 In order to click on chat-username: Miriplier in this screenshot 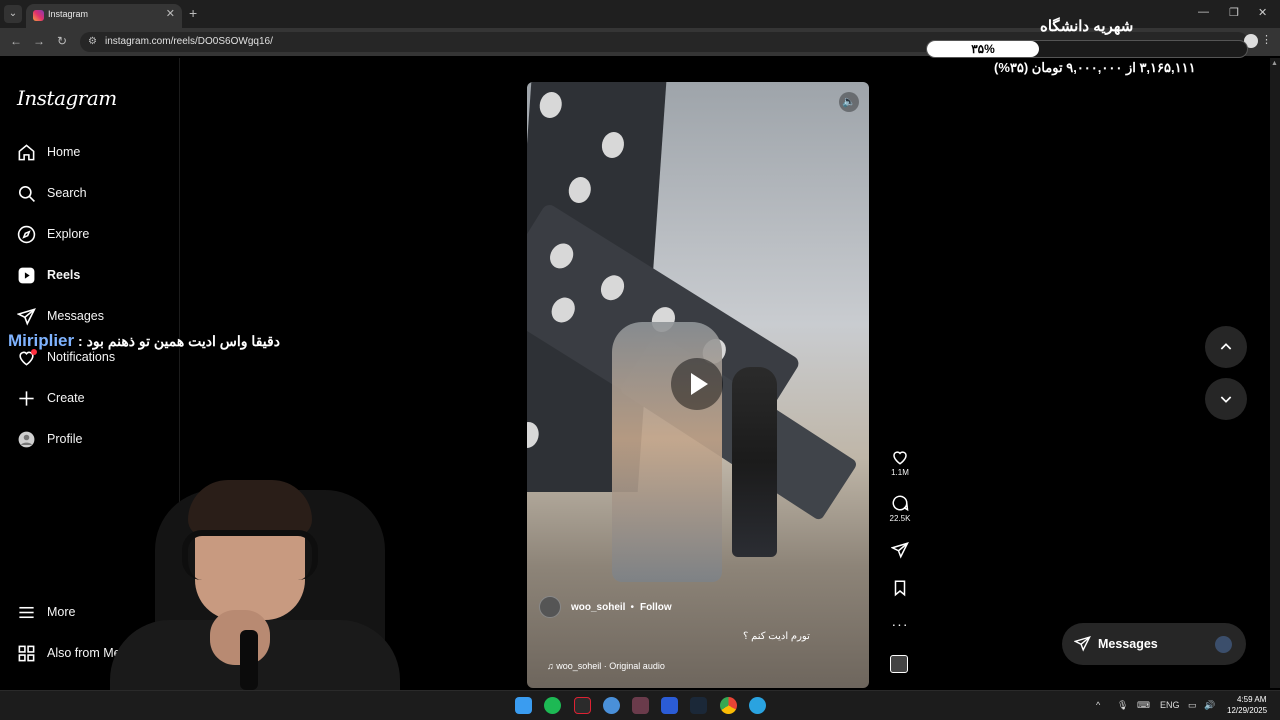, I will do `click(41, 340)`.